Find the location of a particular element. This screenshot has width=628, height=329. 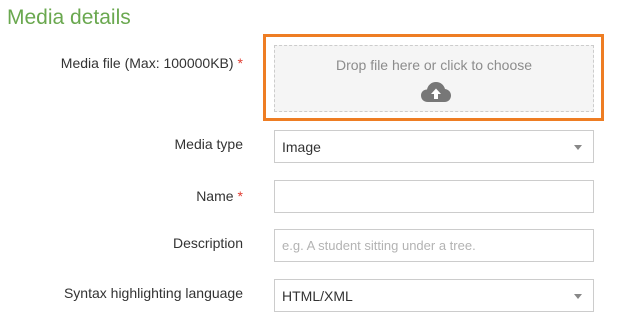

description-placeholder: e.g. A student sitting under a tree. is located at coordinates (379, 245).